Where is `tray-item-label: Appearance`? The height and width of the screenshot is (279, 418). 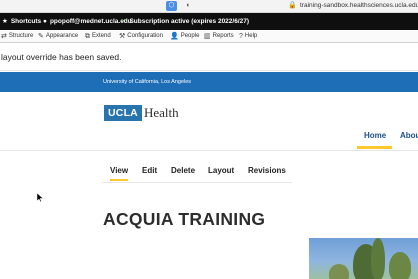
tray-item-label: Appearance is located at coordinates (62, 36).